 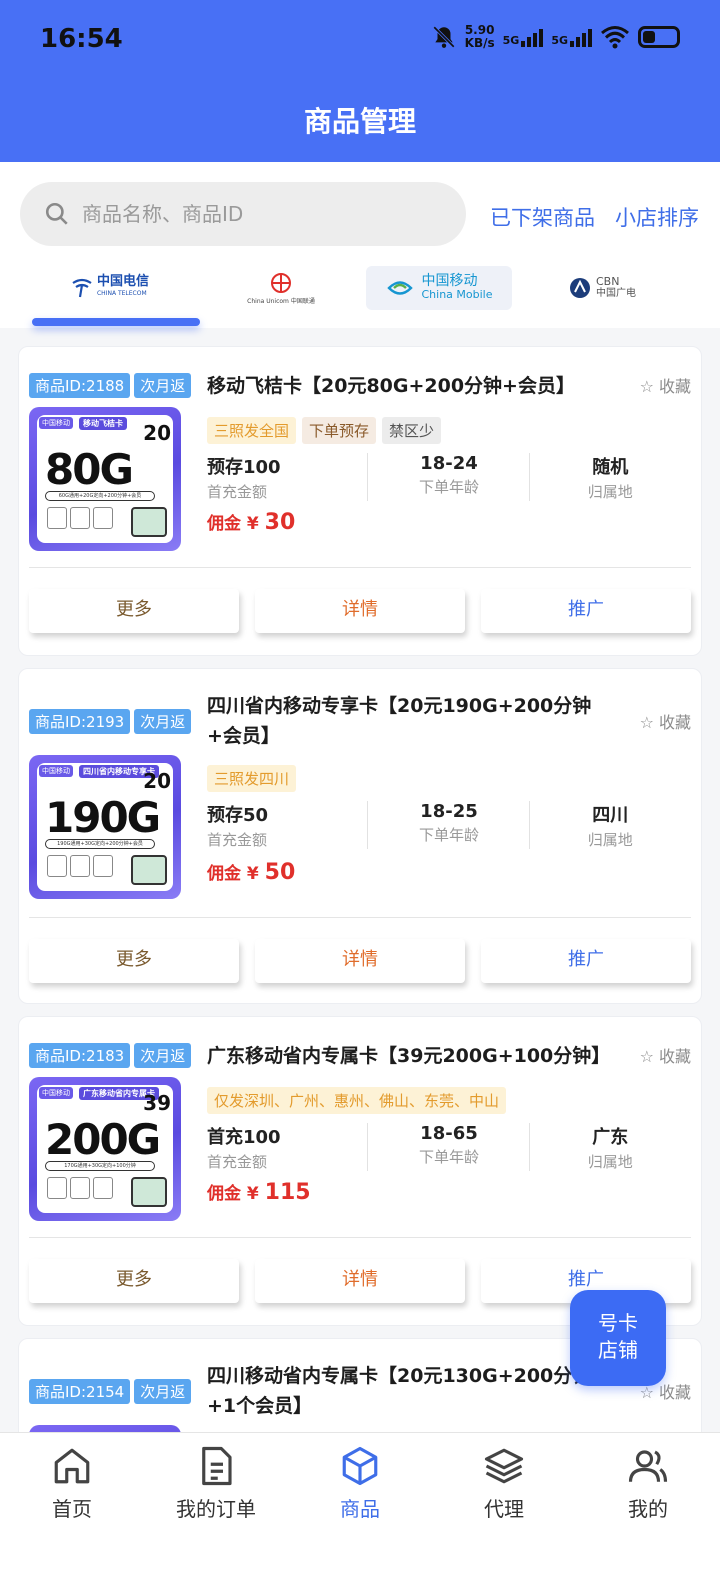 What do you see at coordinates (610, 827) in the screenshot?
I see `stat-region: 四川 归属地` at bounding box center [610, 827].